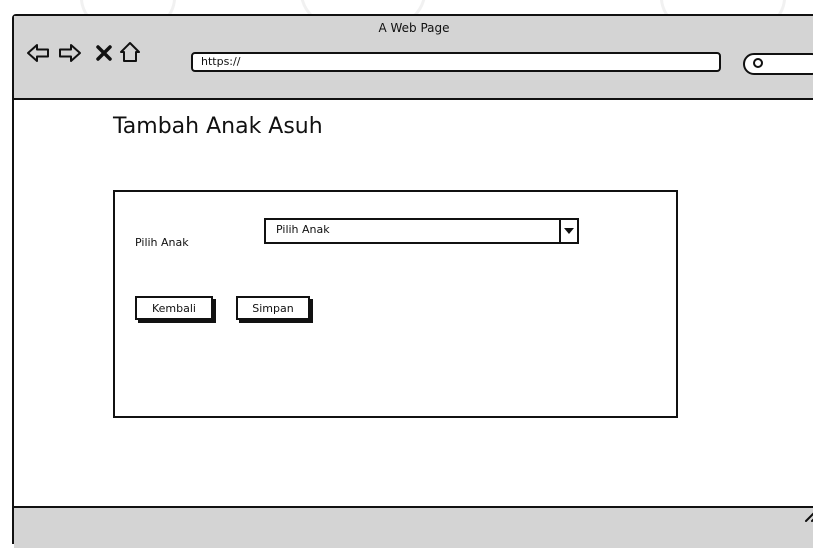 The height and width of the screenshot is (548, 813). Describe the element at coordinates (414, 28) in the screenshot. I see `window-title: A Web Page` at that location.